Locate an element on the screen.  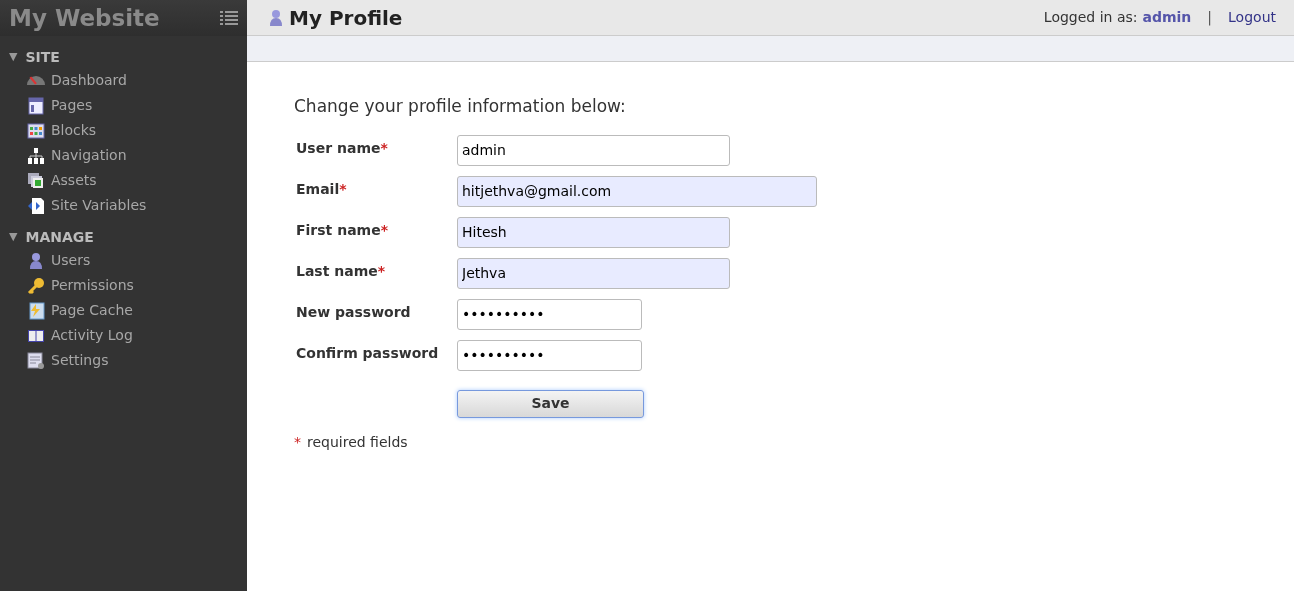
section-header: ▼ MANAGE is located at coordinates (123, 237).